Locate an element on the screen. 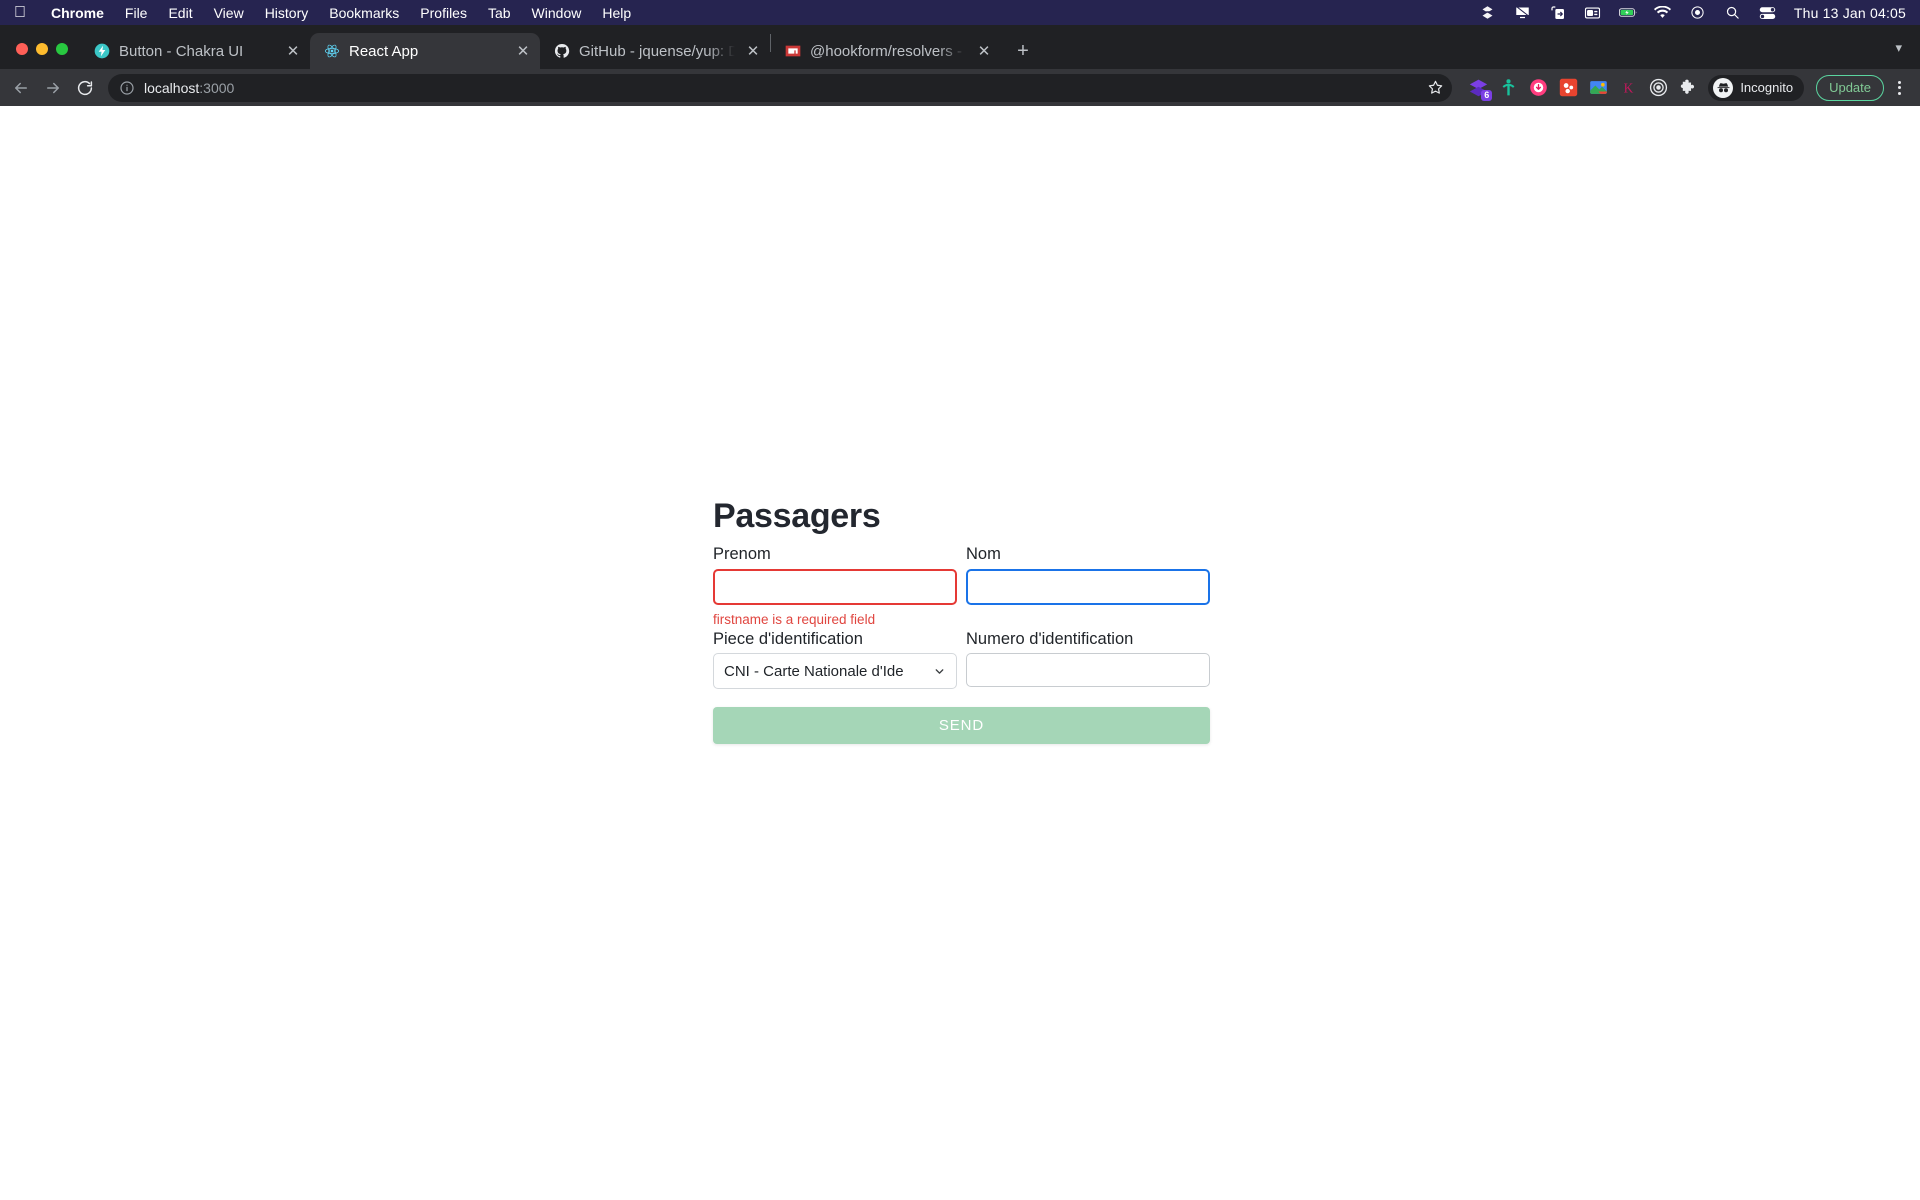  menu-item-history: History is located at coordinates (287, 13).